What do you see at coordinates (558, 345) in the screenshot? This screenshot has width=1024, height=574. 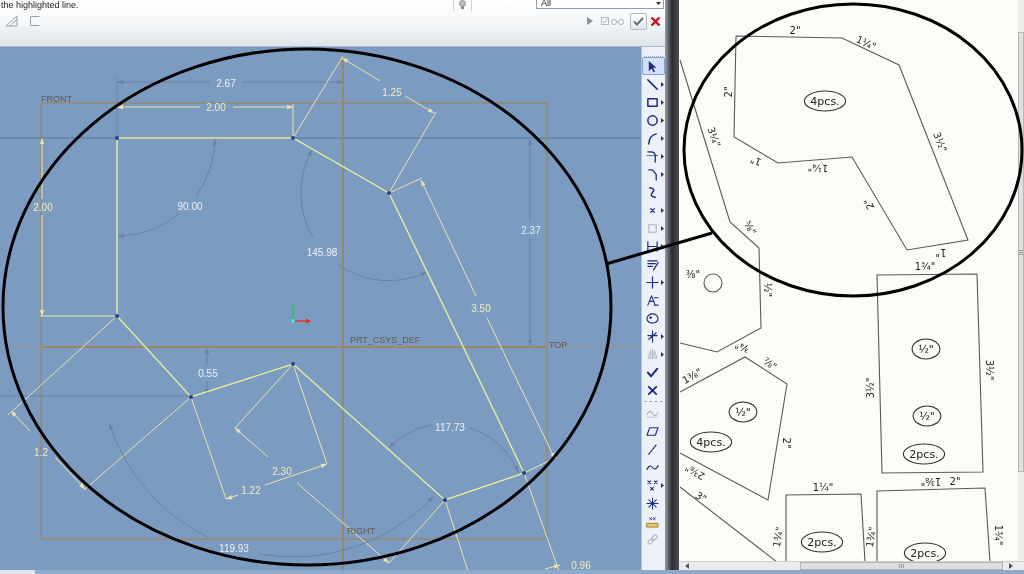 I see `datum-label: TOP` at bounding box center [558, 345].